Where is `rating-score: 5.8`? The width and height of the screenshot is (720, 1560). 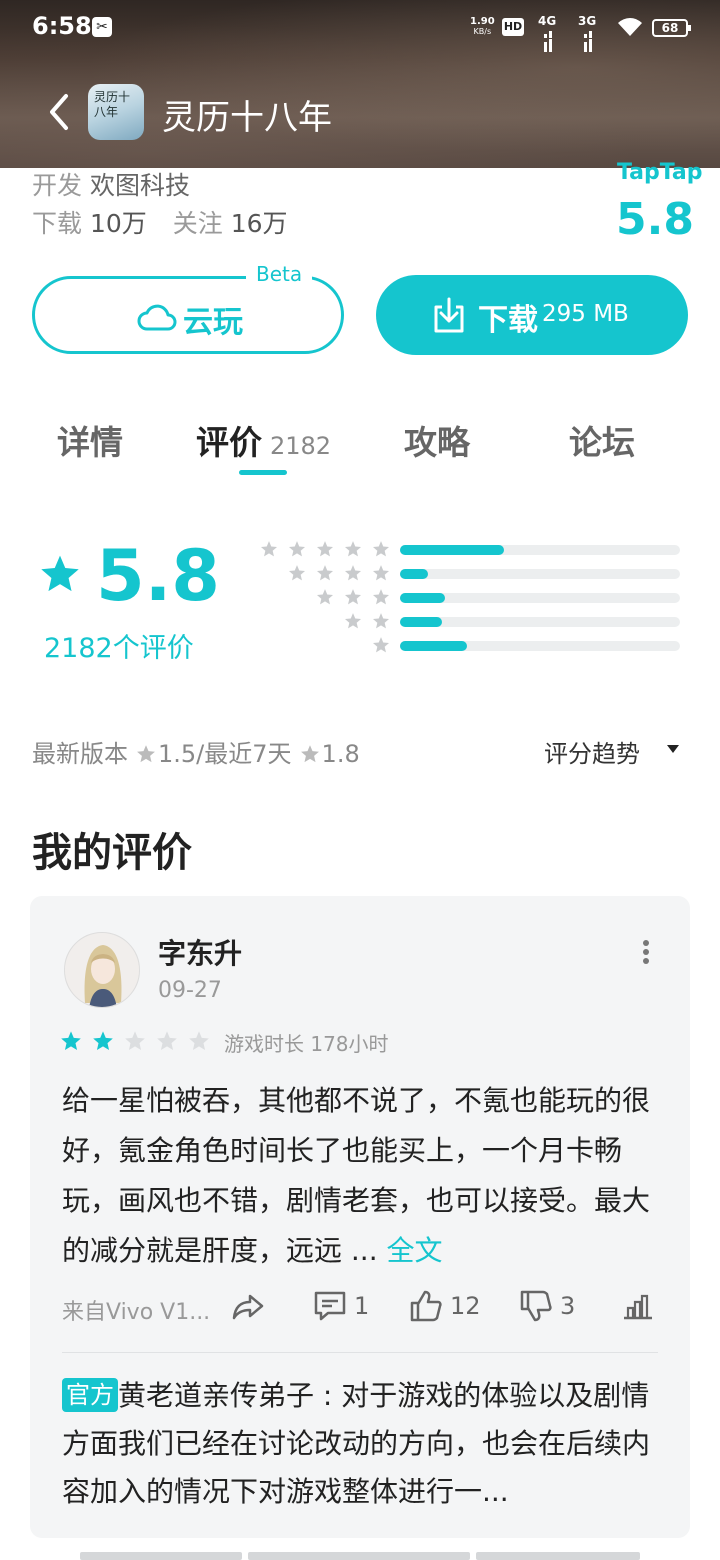
rating-score: 5.8 is located at coordinates (158, 576).